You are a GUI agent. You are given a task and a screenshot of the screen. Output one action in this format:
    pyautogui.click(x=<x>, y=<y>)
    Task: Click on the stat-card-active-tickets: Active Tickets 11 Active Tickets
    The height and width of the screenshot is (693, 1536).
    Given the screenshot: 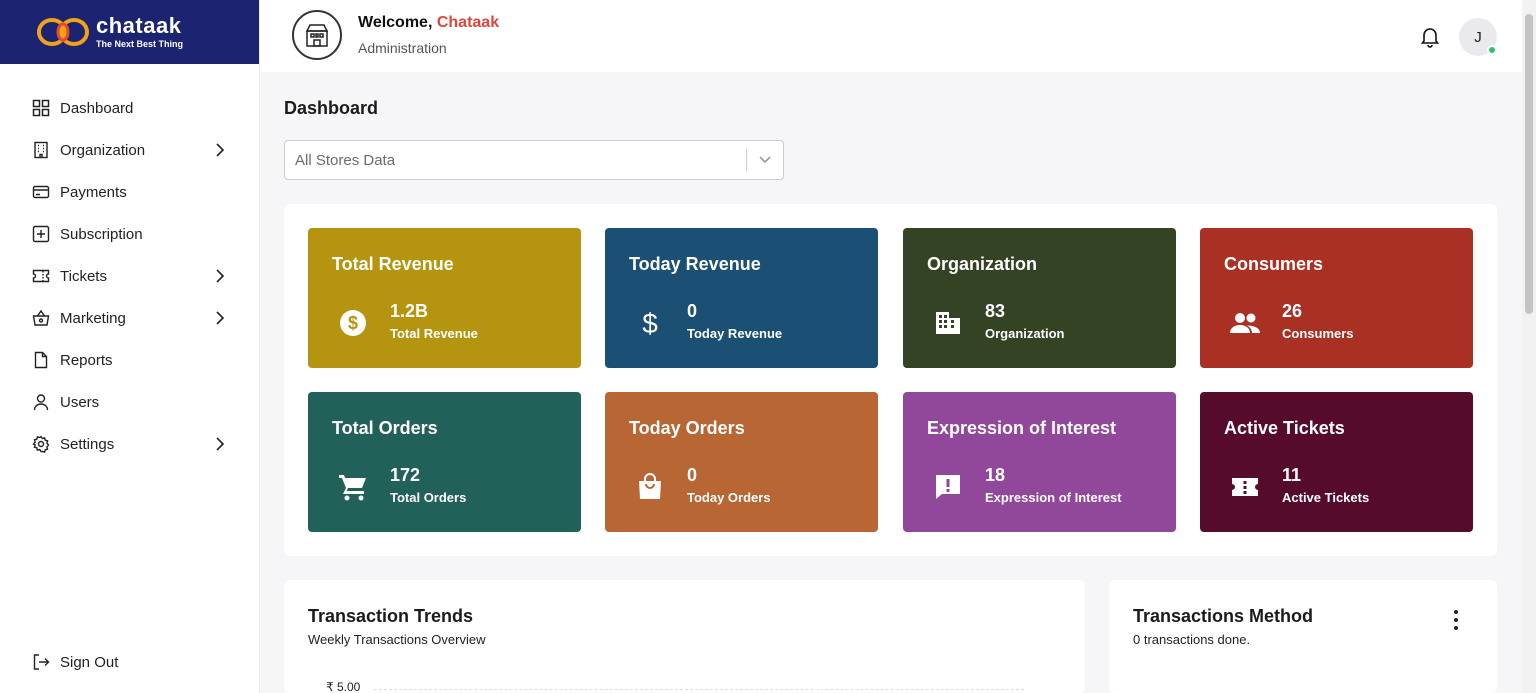 What is the action you would take?
    pyautogui.click(x=1336, y=462)
    